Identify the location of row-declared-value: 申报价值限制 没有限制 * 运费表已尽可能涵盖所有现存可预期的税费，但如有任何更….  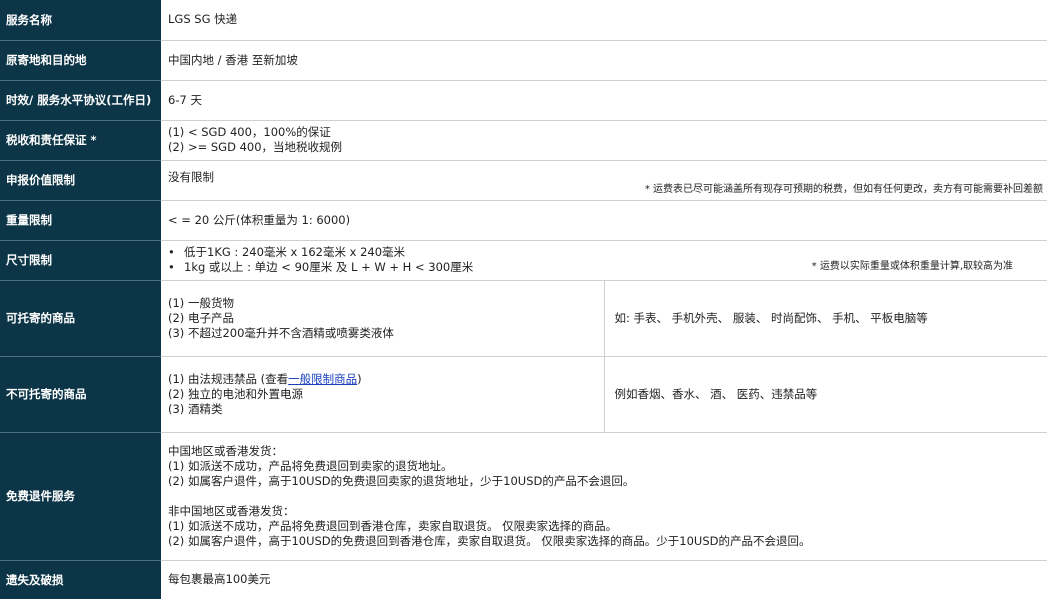
(523, 180).